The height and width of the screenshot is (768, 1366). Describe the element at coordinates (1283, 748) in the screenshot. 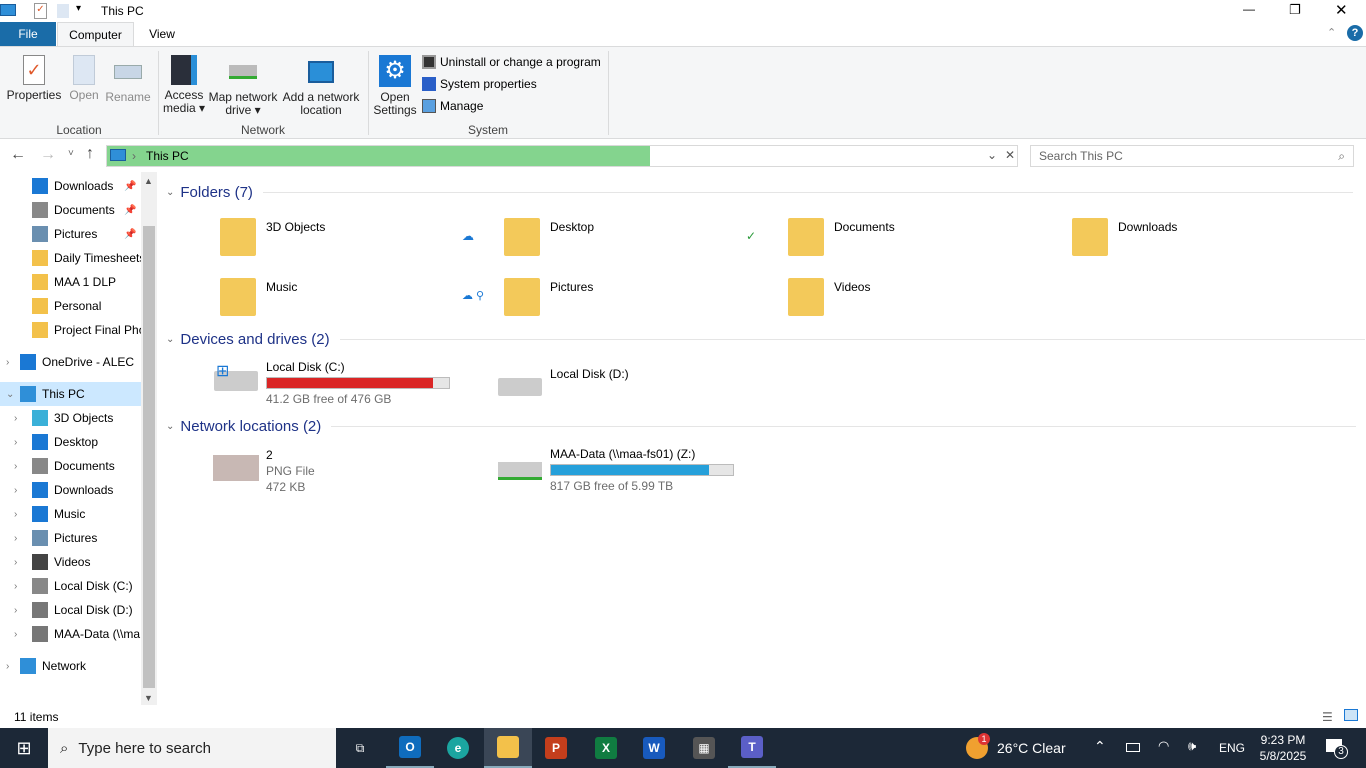

I see `clock: 9:23 PM 5/8/2025` at that location.